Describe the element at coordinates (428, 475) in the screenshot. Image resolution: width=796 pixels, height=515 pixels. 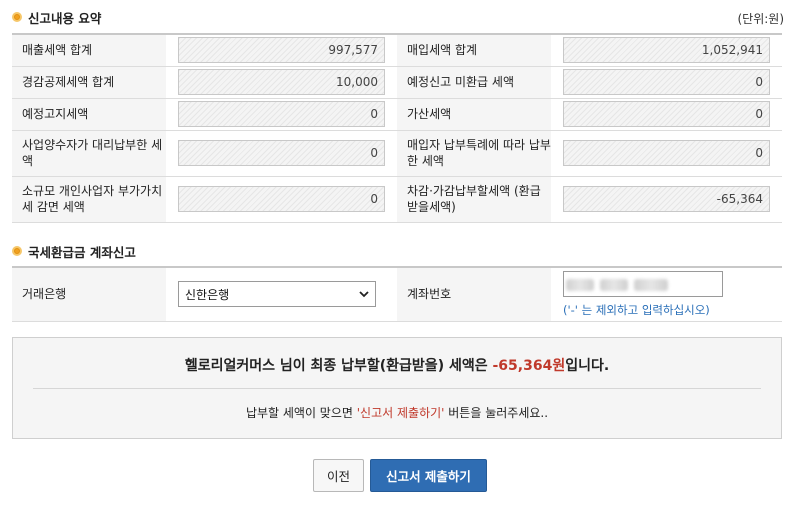
I see `submit-report-button: 신고서 제출하기` at that location.